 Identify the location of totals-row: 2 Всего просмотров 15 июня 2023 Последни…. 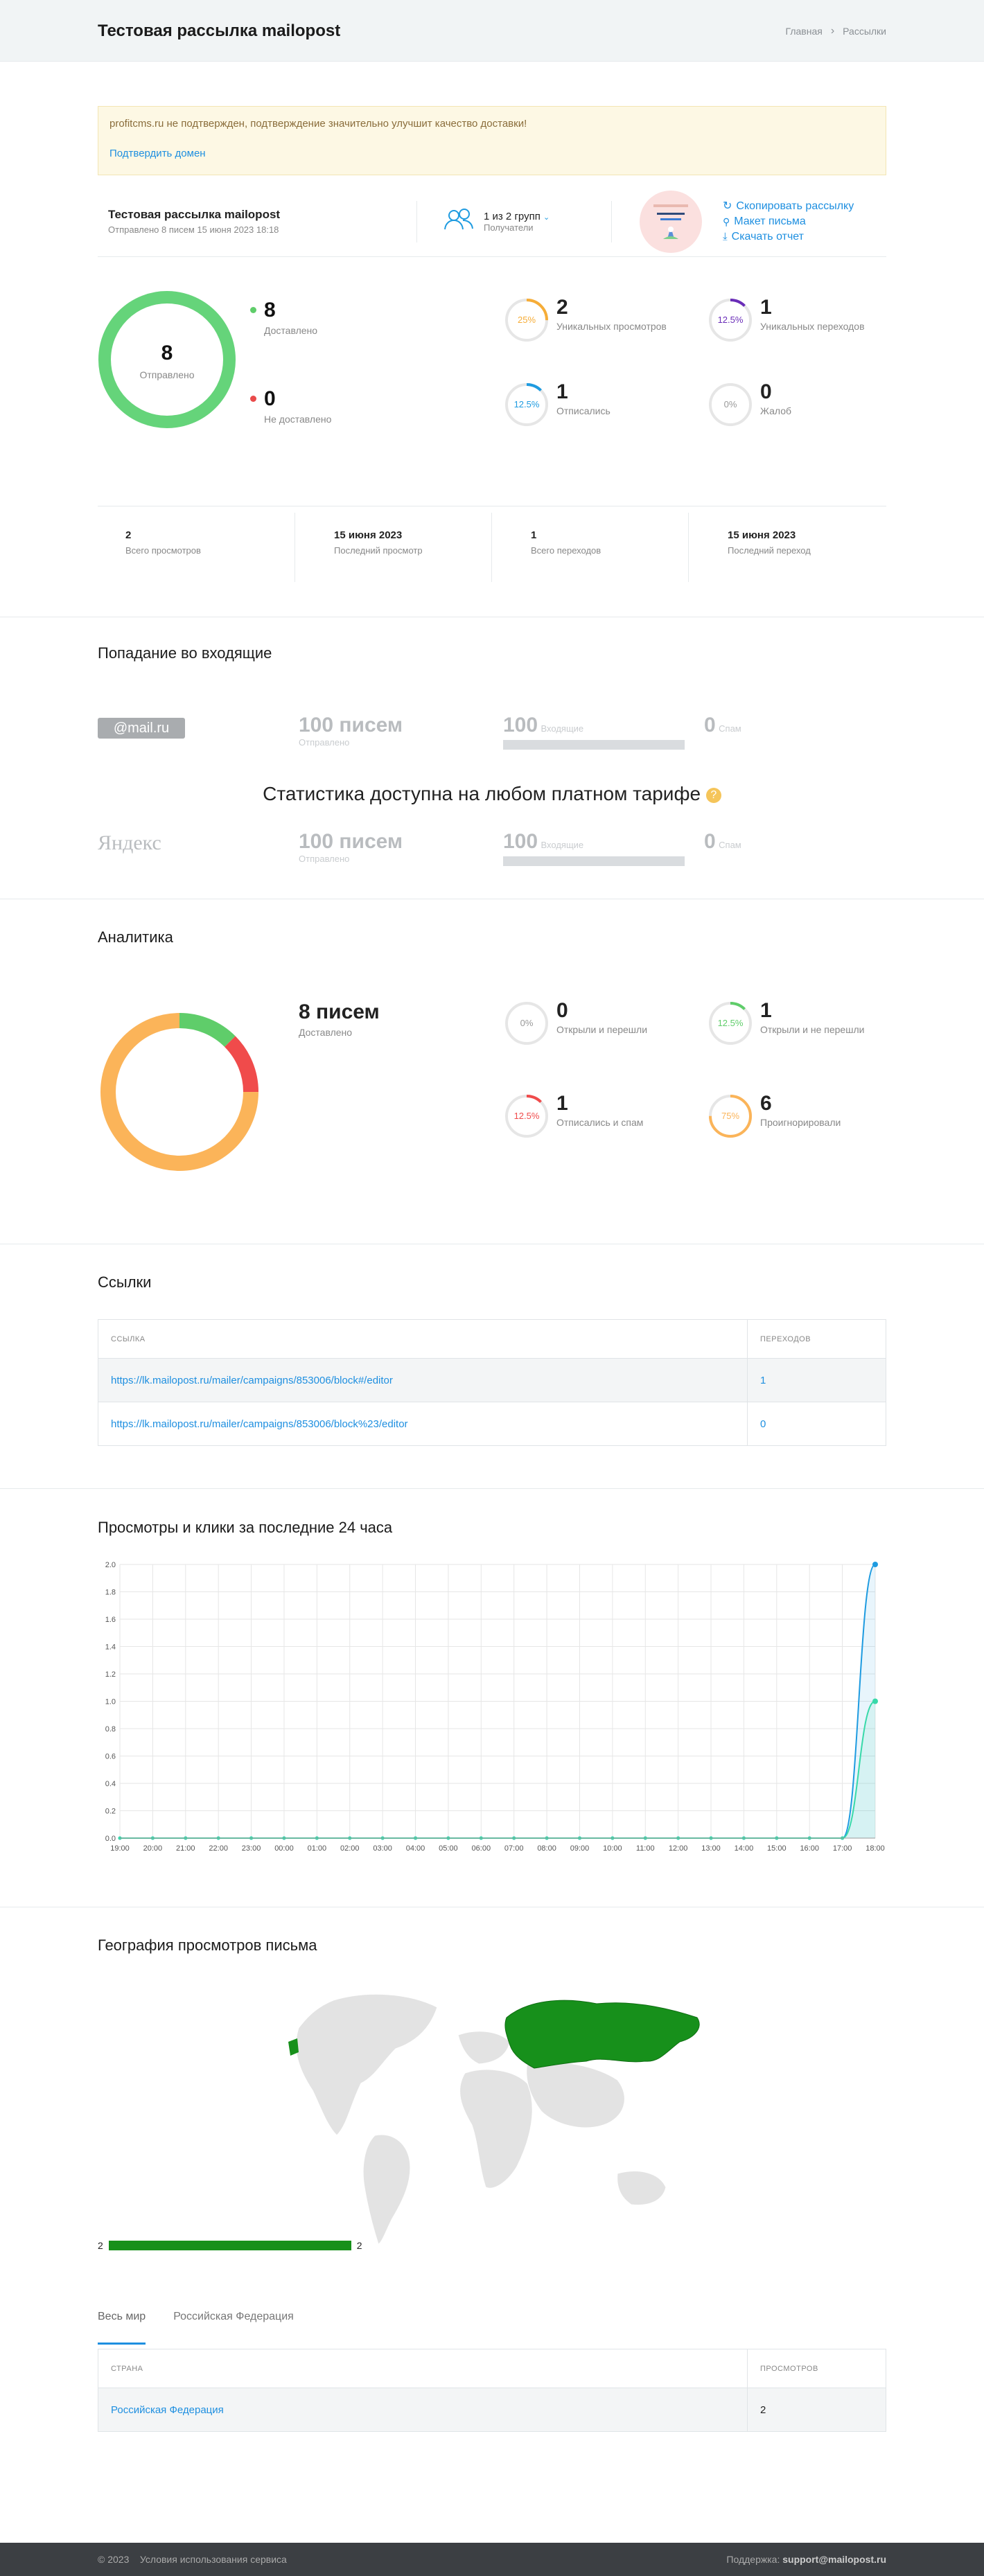
(492, 547).